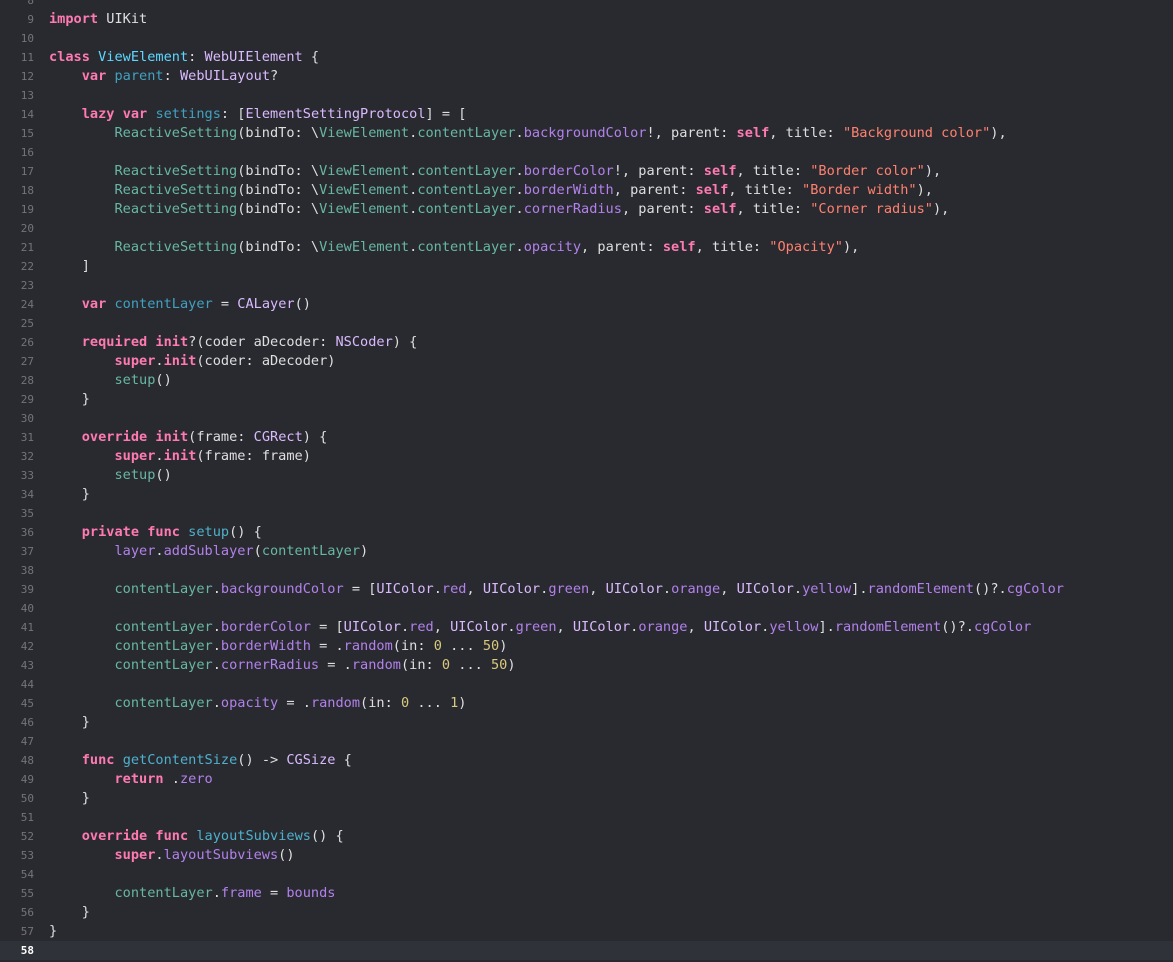  What do you see at coordinates (586, 722) in the screenshot?
I see `code-line-46: 46 }` at bounding box center [586, 722].